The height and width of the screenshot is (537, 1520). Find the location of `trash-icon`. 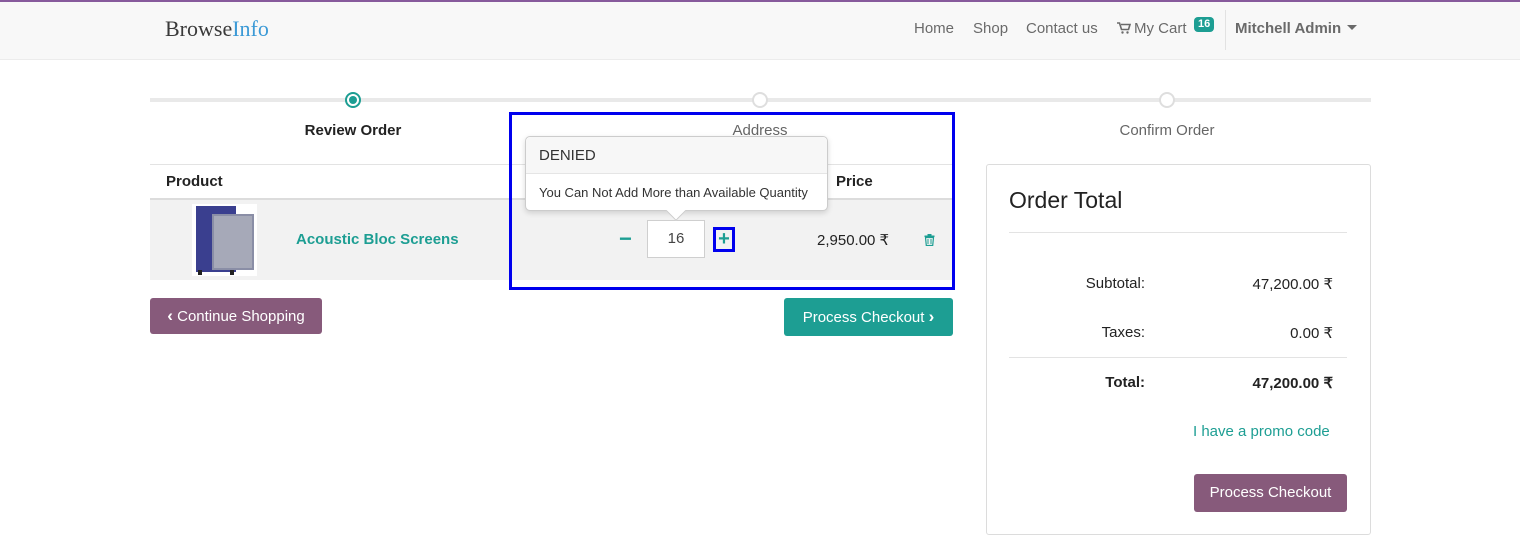

trash-icon is located at coordinates (929, 240).